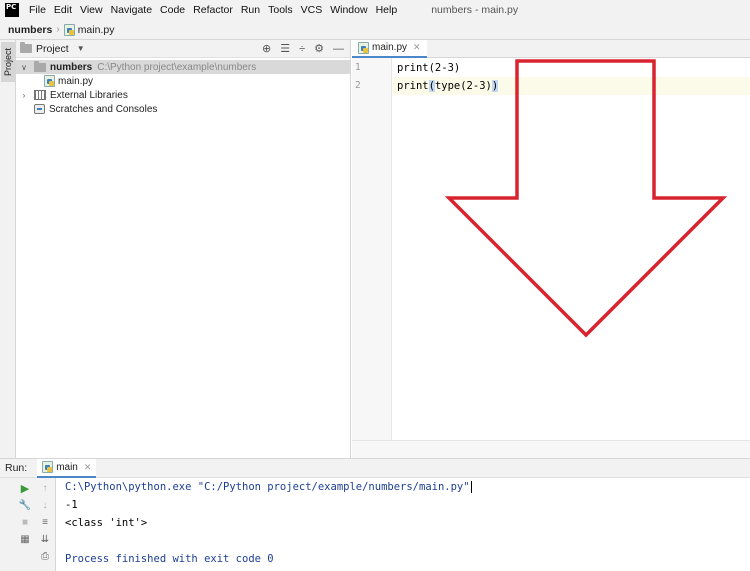 The image size is (750, 571). I want to click on print-icon: ⎙, so click(45, 556).